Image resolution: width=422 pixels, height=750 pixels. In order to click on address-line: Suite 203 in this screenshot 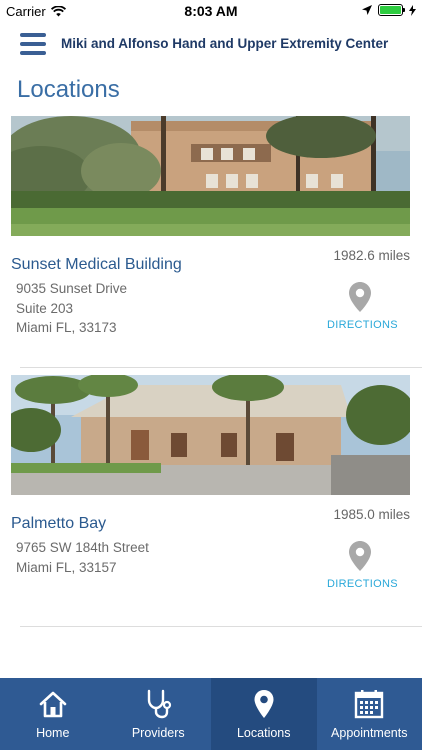, I will do `click(45, 308)`.